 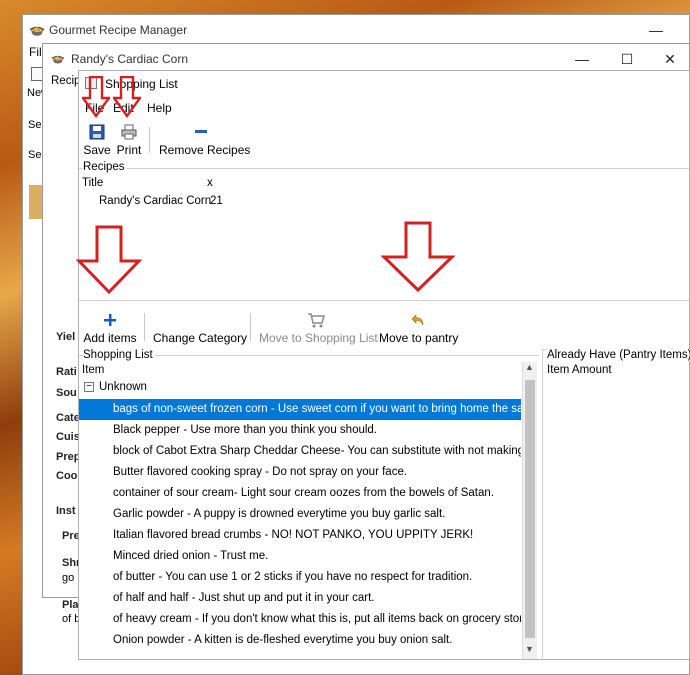 I want to click on move-to-pantry-label: Move to pantry, so click(x=419, y=338).